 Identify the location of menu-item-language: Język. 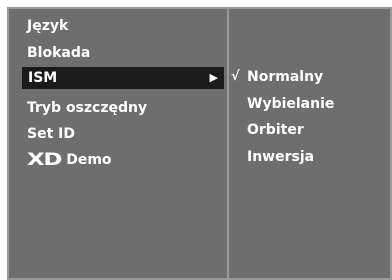
(47, 26).